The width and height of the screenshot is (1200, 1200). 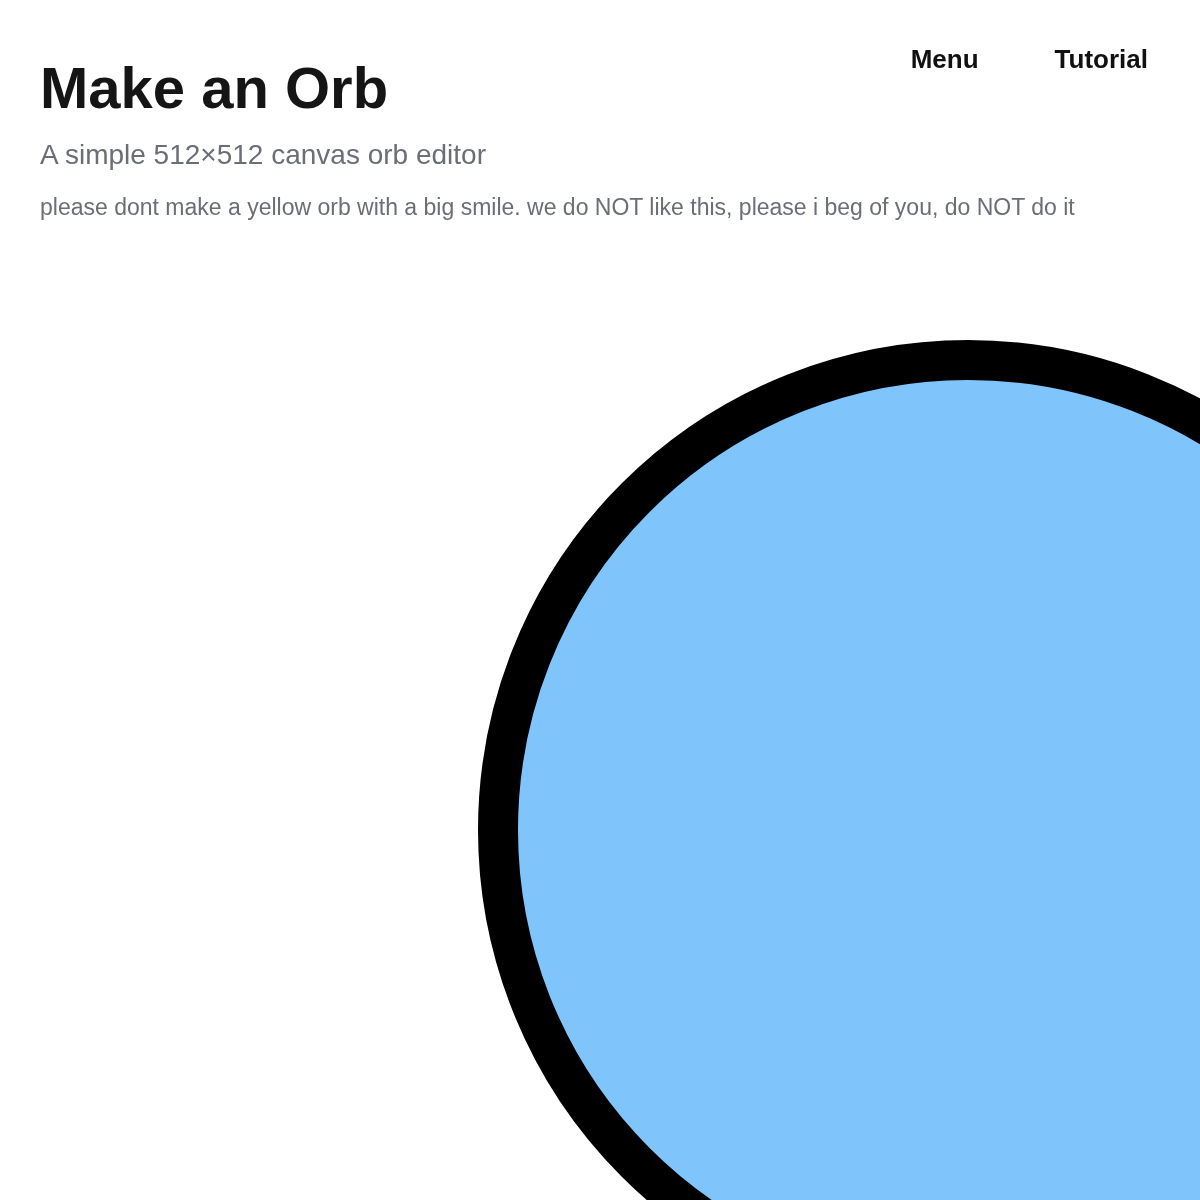 I want to click on warning-text: please dont make a yellow orb with a big smile. we do NOT like this, please i beg of you, do NOT do it, so click(x=557, y=207).